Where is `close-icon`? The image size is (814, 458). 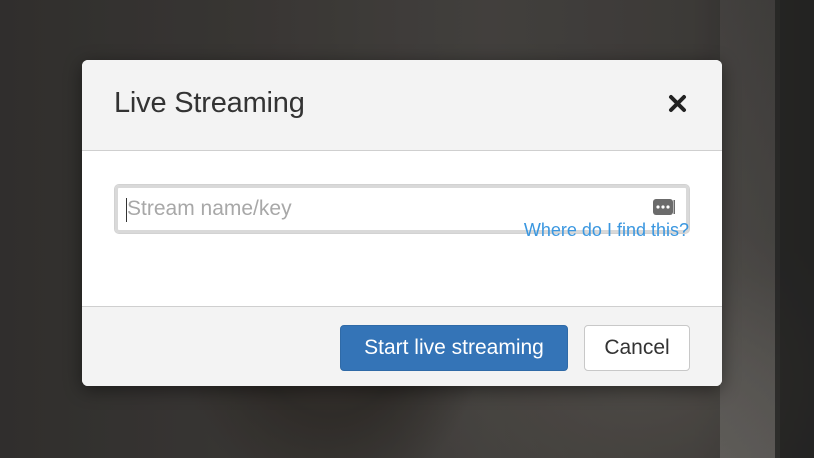 close-icon is located at coordinates (677, 103).